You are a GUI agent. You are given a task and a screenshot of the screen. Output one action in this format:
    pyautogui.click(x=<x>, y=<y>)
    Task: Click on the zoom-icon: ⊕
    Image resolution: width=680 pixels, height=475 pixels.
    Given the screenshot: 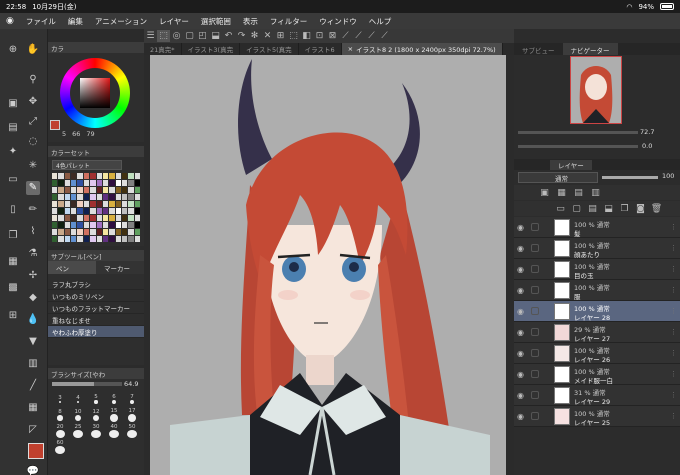 What is the action you would take?
    pyautogui.click(x=13, y=50)
    